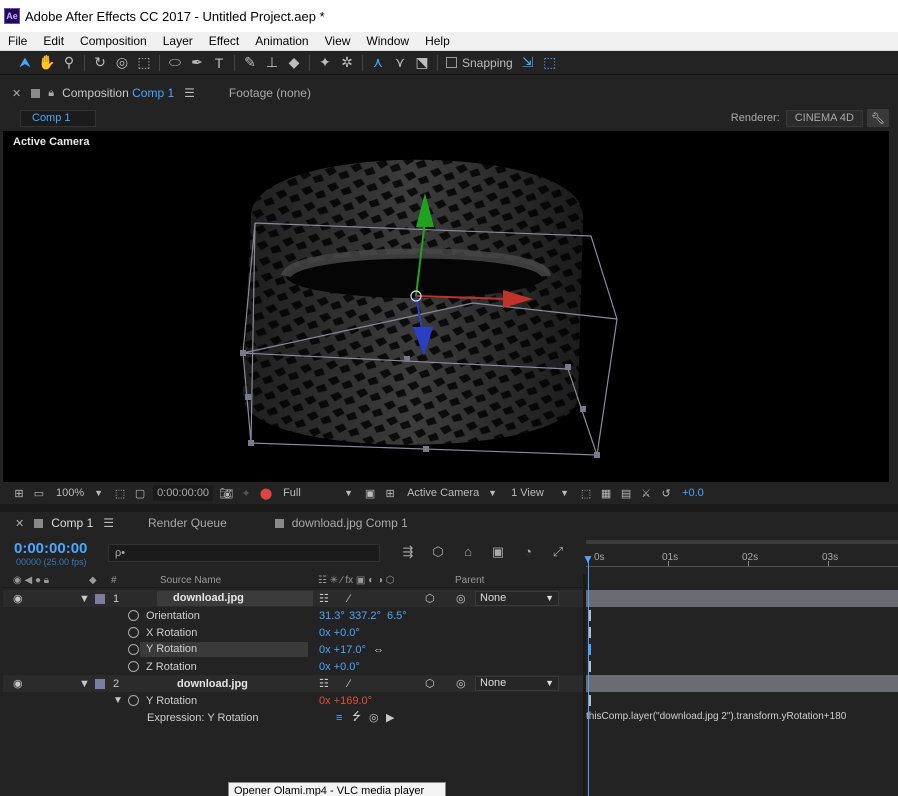 Image resolution: width=898 pixels, height=796 pixels. What do you see at coordinates (178, 41) in the screenshot?
I see `menu-layer: Layer` at bounding box center [178, 41].